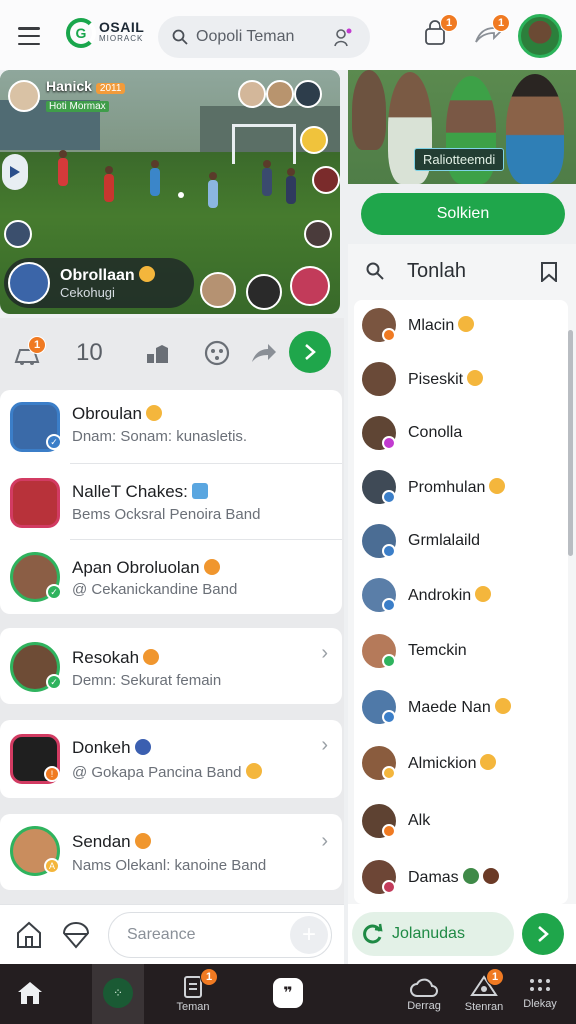 Image resolution: width=576 pixels, height=1024 pixels. Describe the element at coordinates (428, 933) in the screenshot. I see `jolanudas-label: Jolanudas` at that location.